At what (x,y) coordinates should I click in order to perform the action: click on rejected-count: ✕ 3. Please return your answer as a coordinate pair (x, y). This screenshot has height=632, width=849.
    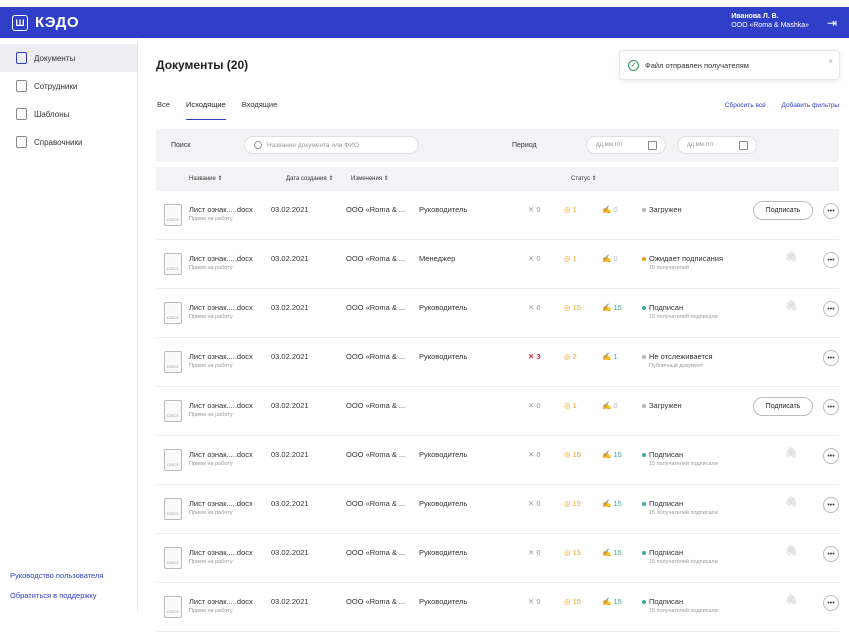
    Looking at the image, I should click on (534, 356).